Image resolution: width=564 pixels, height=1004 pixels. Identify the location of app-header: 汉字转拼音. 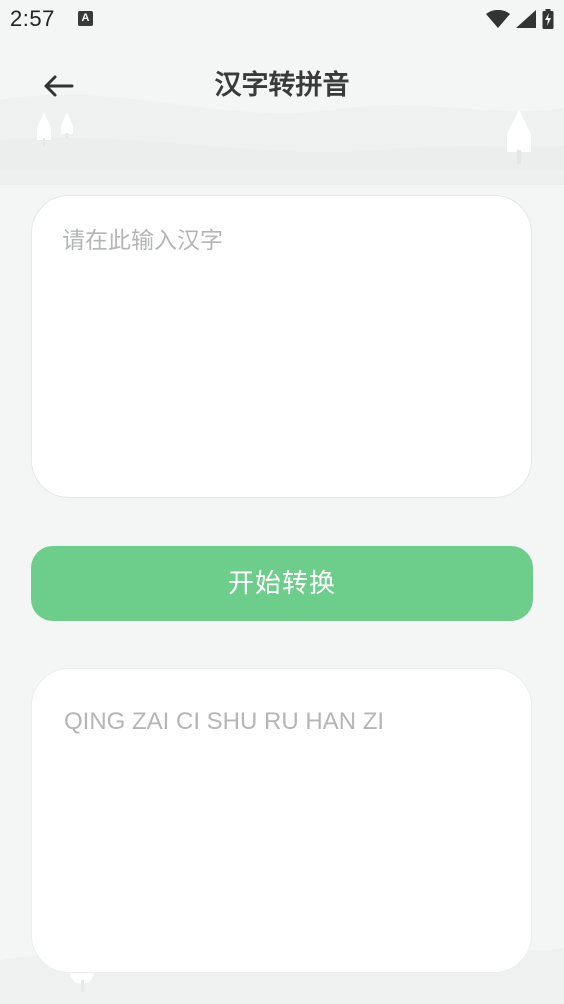
(282, 86).